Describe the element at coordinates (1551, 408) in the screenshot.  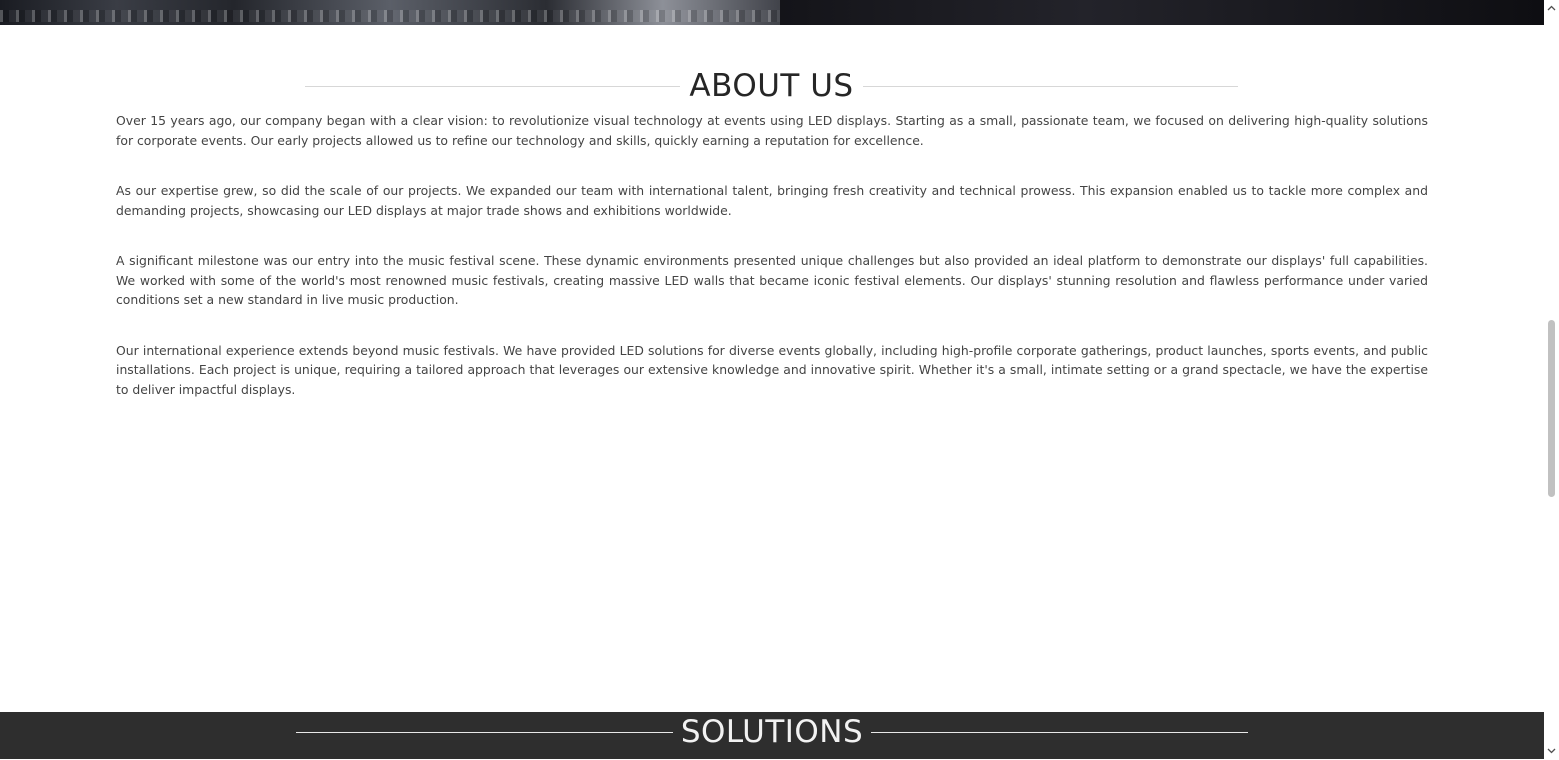
I see `scrollbar-thumb` at that location.